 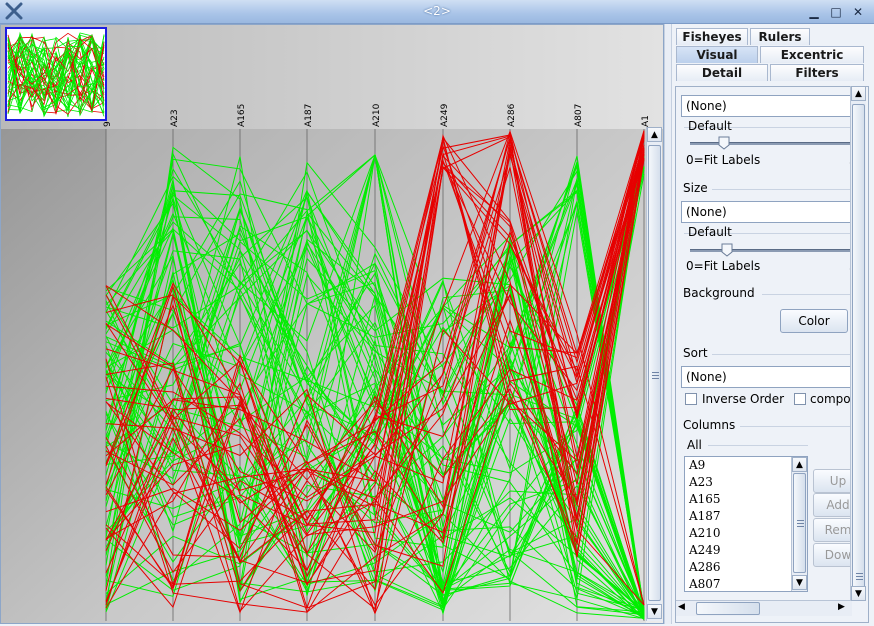 I want to click on panel-vertical-scrollbar: ▲ ▼, so click(x=858, y=343).